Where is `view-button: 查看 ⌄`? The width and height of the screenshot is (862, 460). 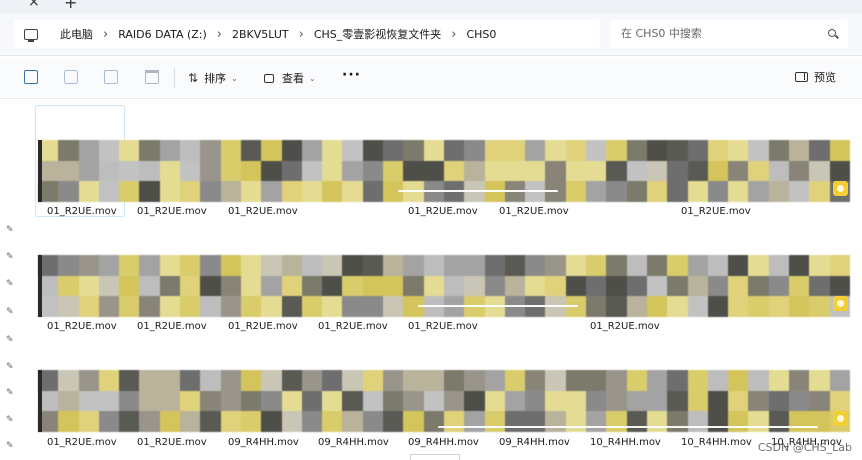
view-button: 查看 ⌄ is located at coordinates (290, 78).